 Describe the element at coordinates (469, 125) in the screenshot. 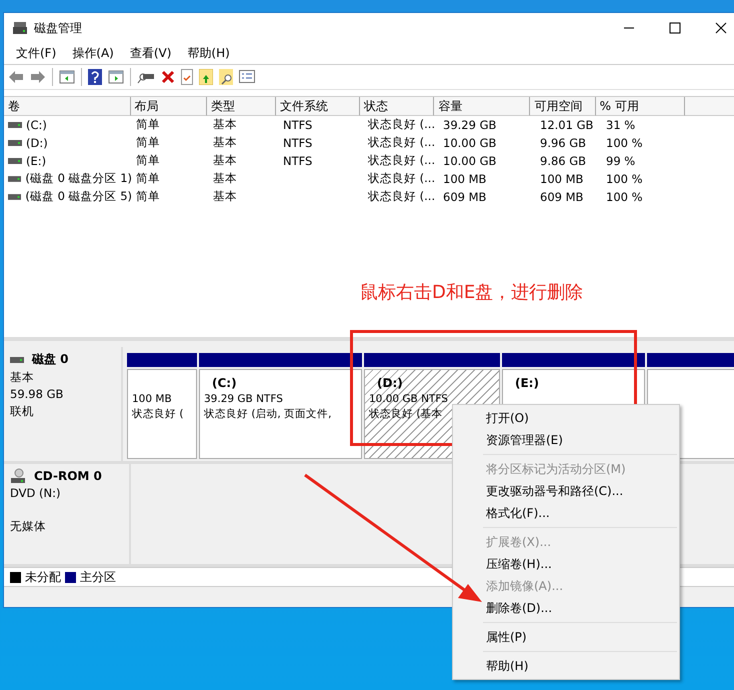

I see `table-cell: 39.29 GB` at that location.